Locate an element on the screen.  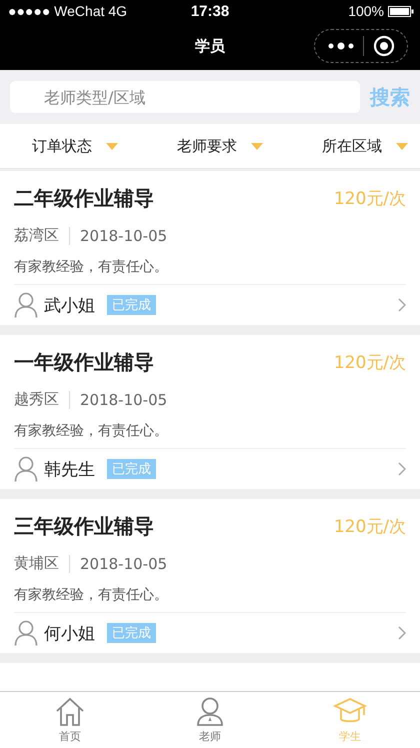
more-icon is located at coordinates (341, 46).